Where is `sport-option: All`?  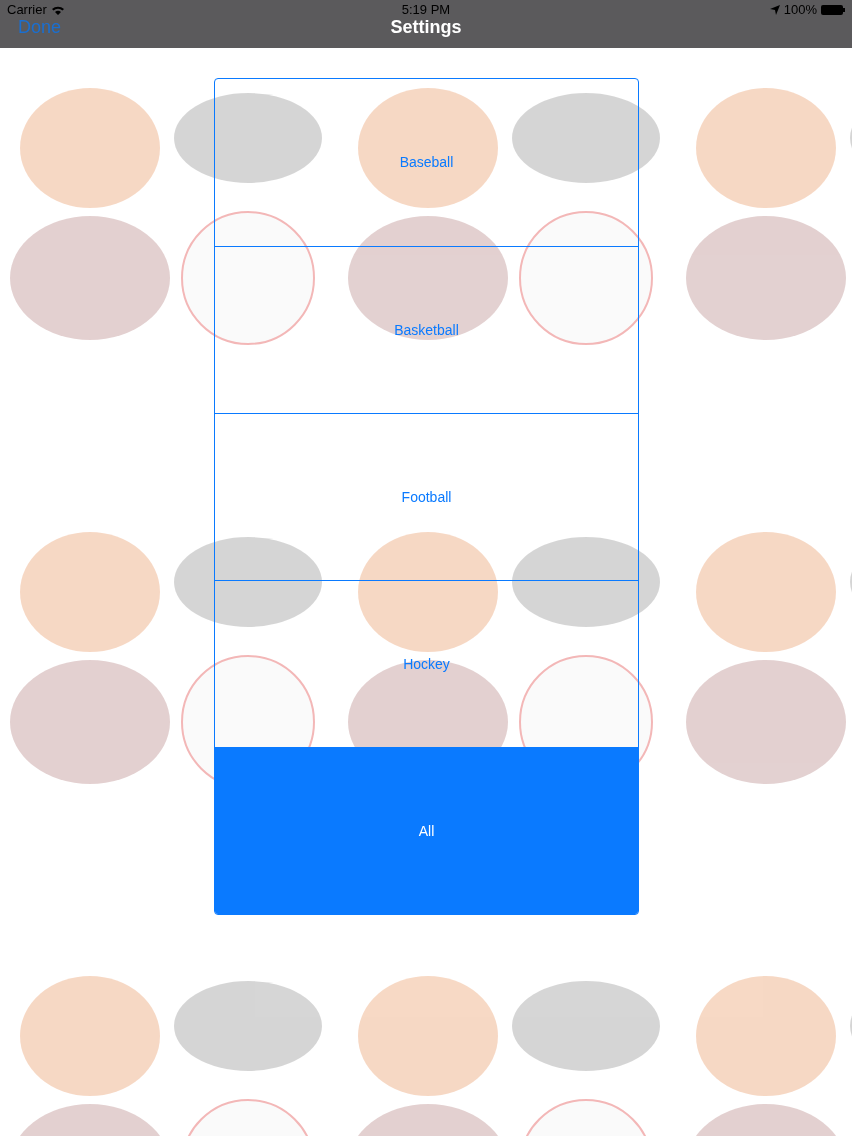 sport-option: All is located at coordinates (426, 830).